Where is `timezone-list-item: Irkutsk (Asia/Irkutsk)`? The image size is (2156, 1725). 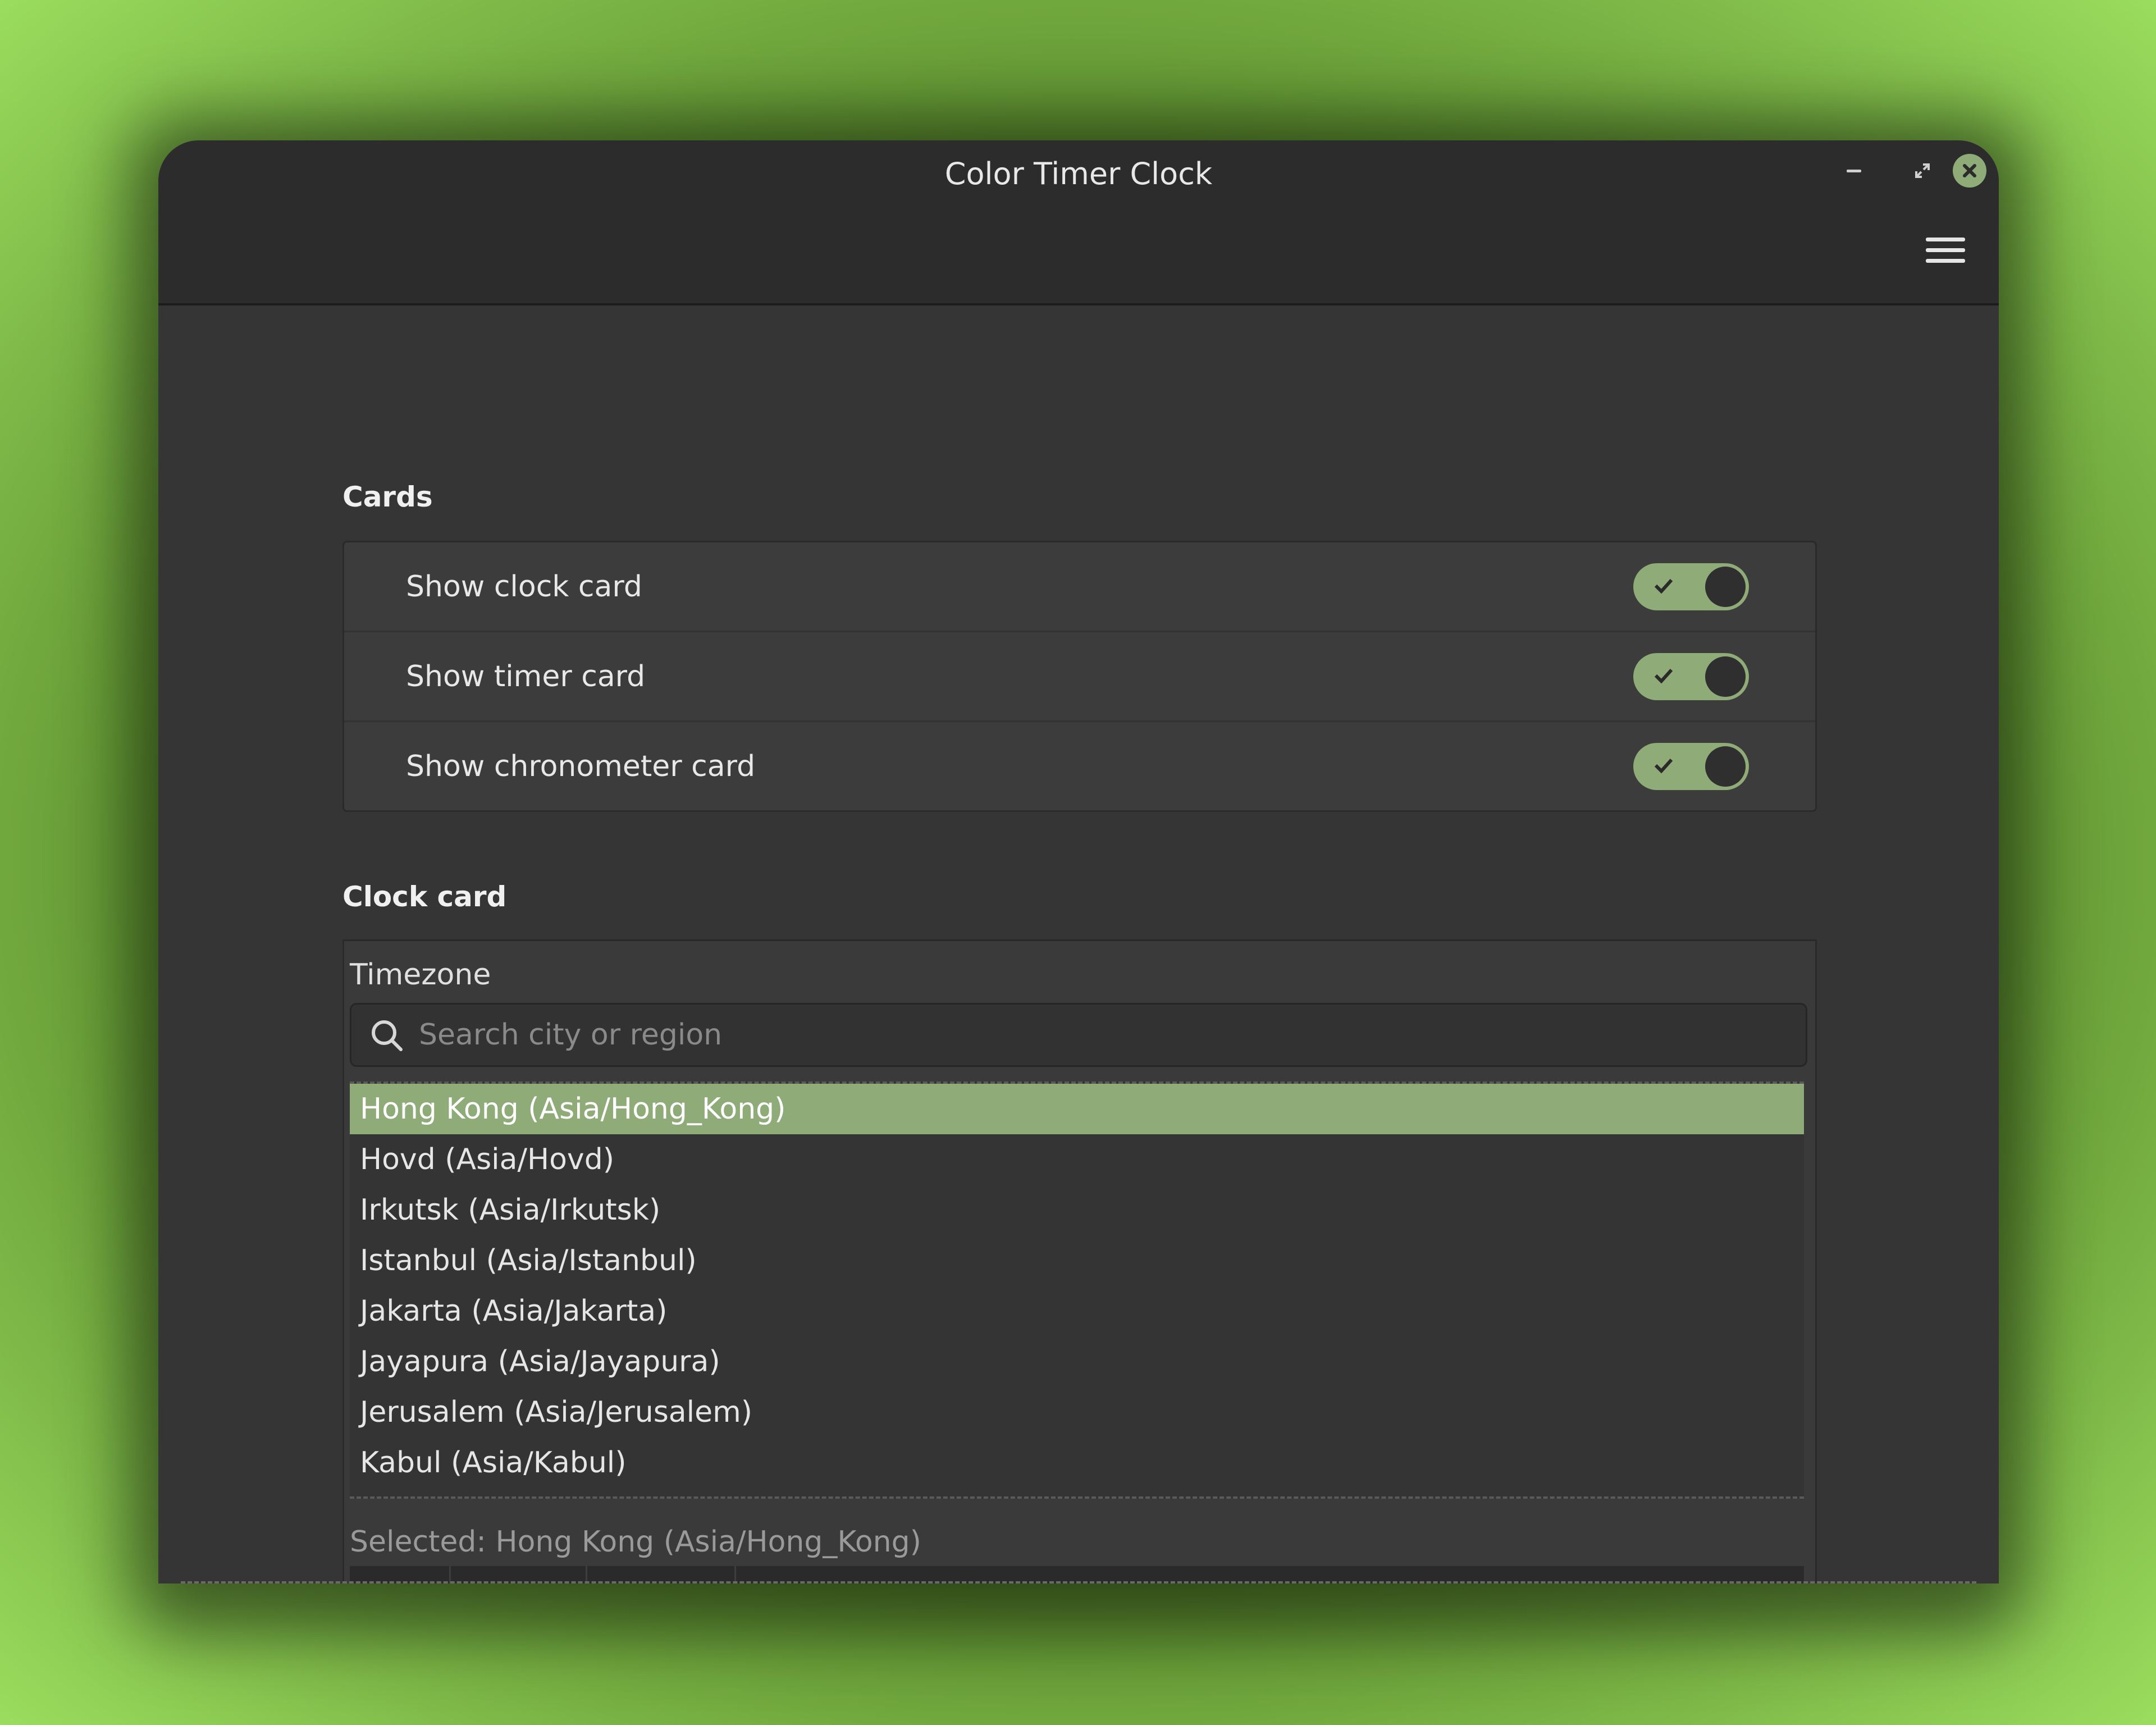
timezone-list-item: Irkutsk (Asia/Irkutsk) is located at coordinates (1077, 1210).